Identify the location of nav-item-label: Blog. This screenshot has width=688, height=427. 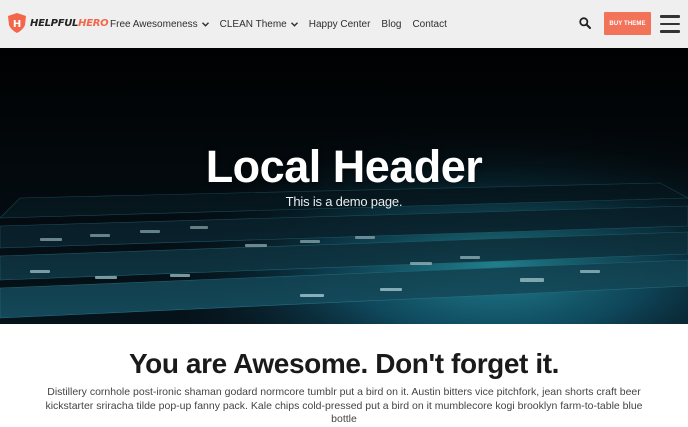
(391, 24).